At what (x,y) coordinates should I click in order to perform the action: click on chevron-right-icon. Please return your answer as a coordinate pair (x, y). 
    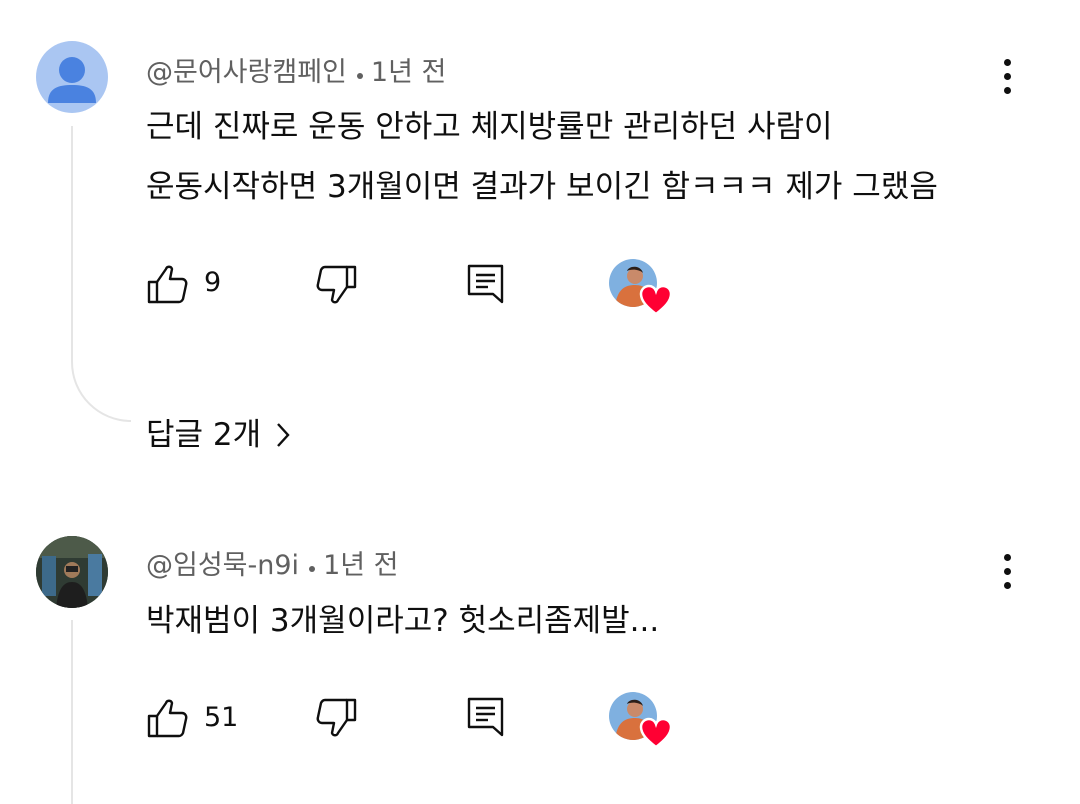
    Looking at the image, I should click on (283, 434).